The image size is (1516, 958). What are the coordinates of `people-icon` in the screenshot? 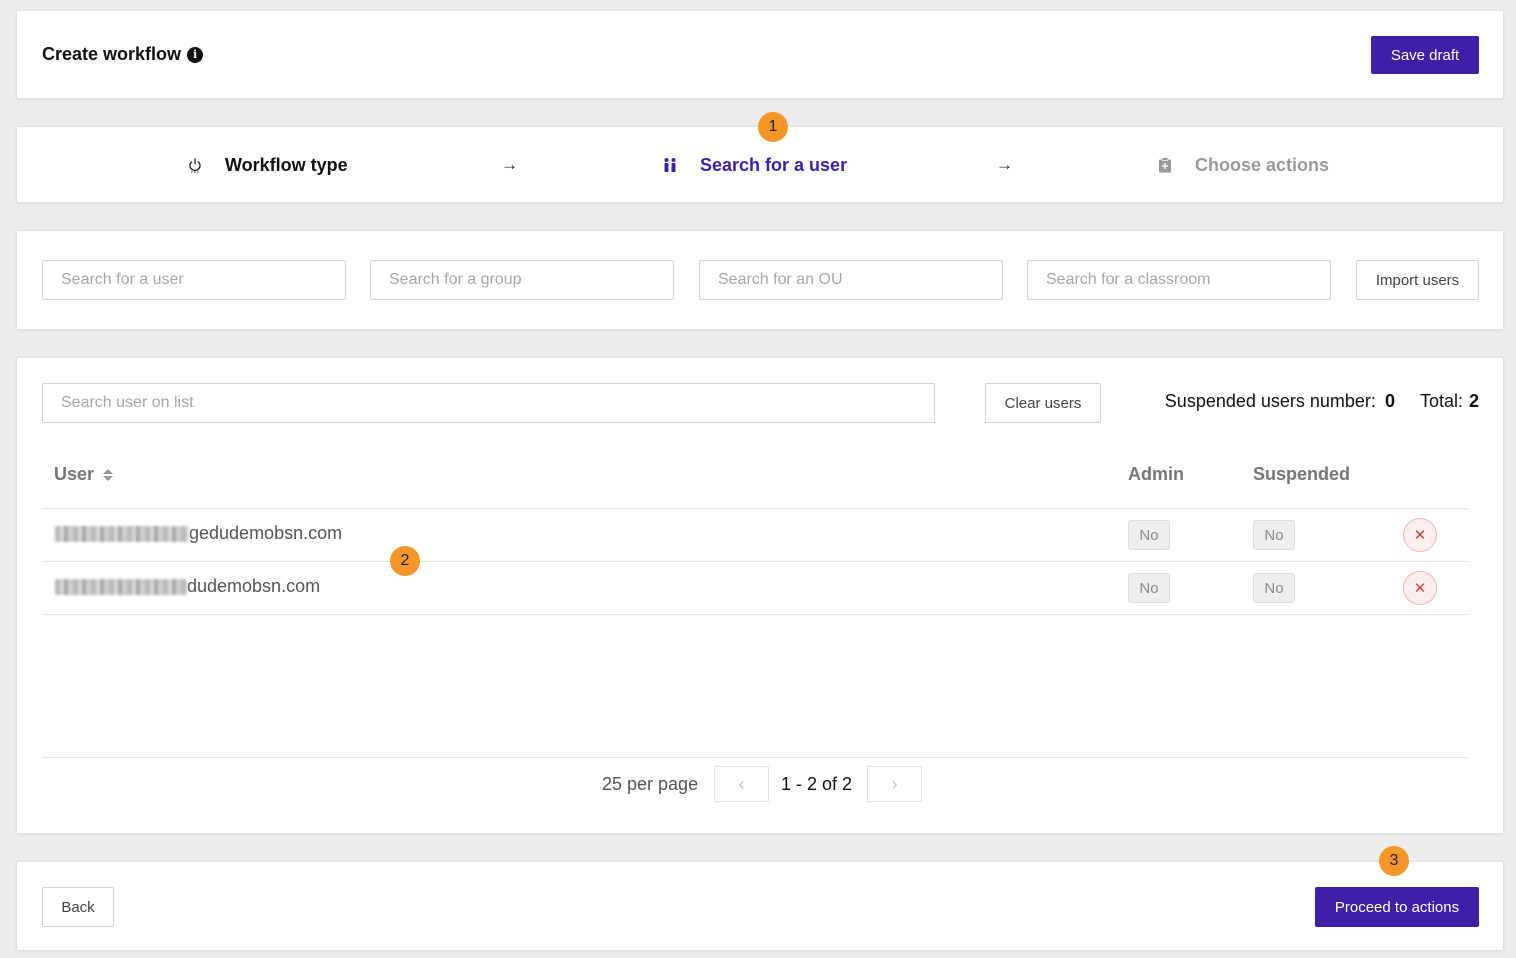 It's located at (670, 165).